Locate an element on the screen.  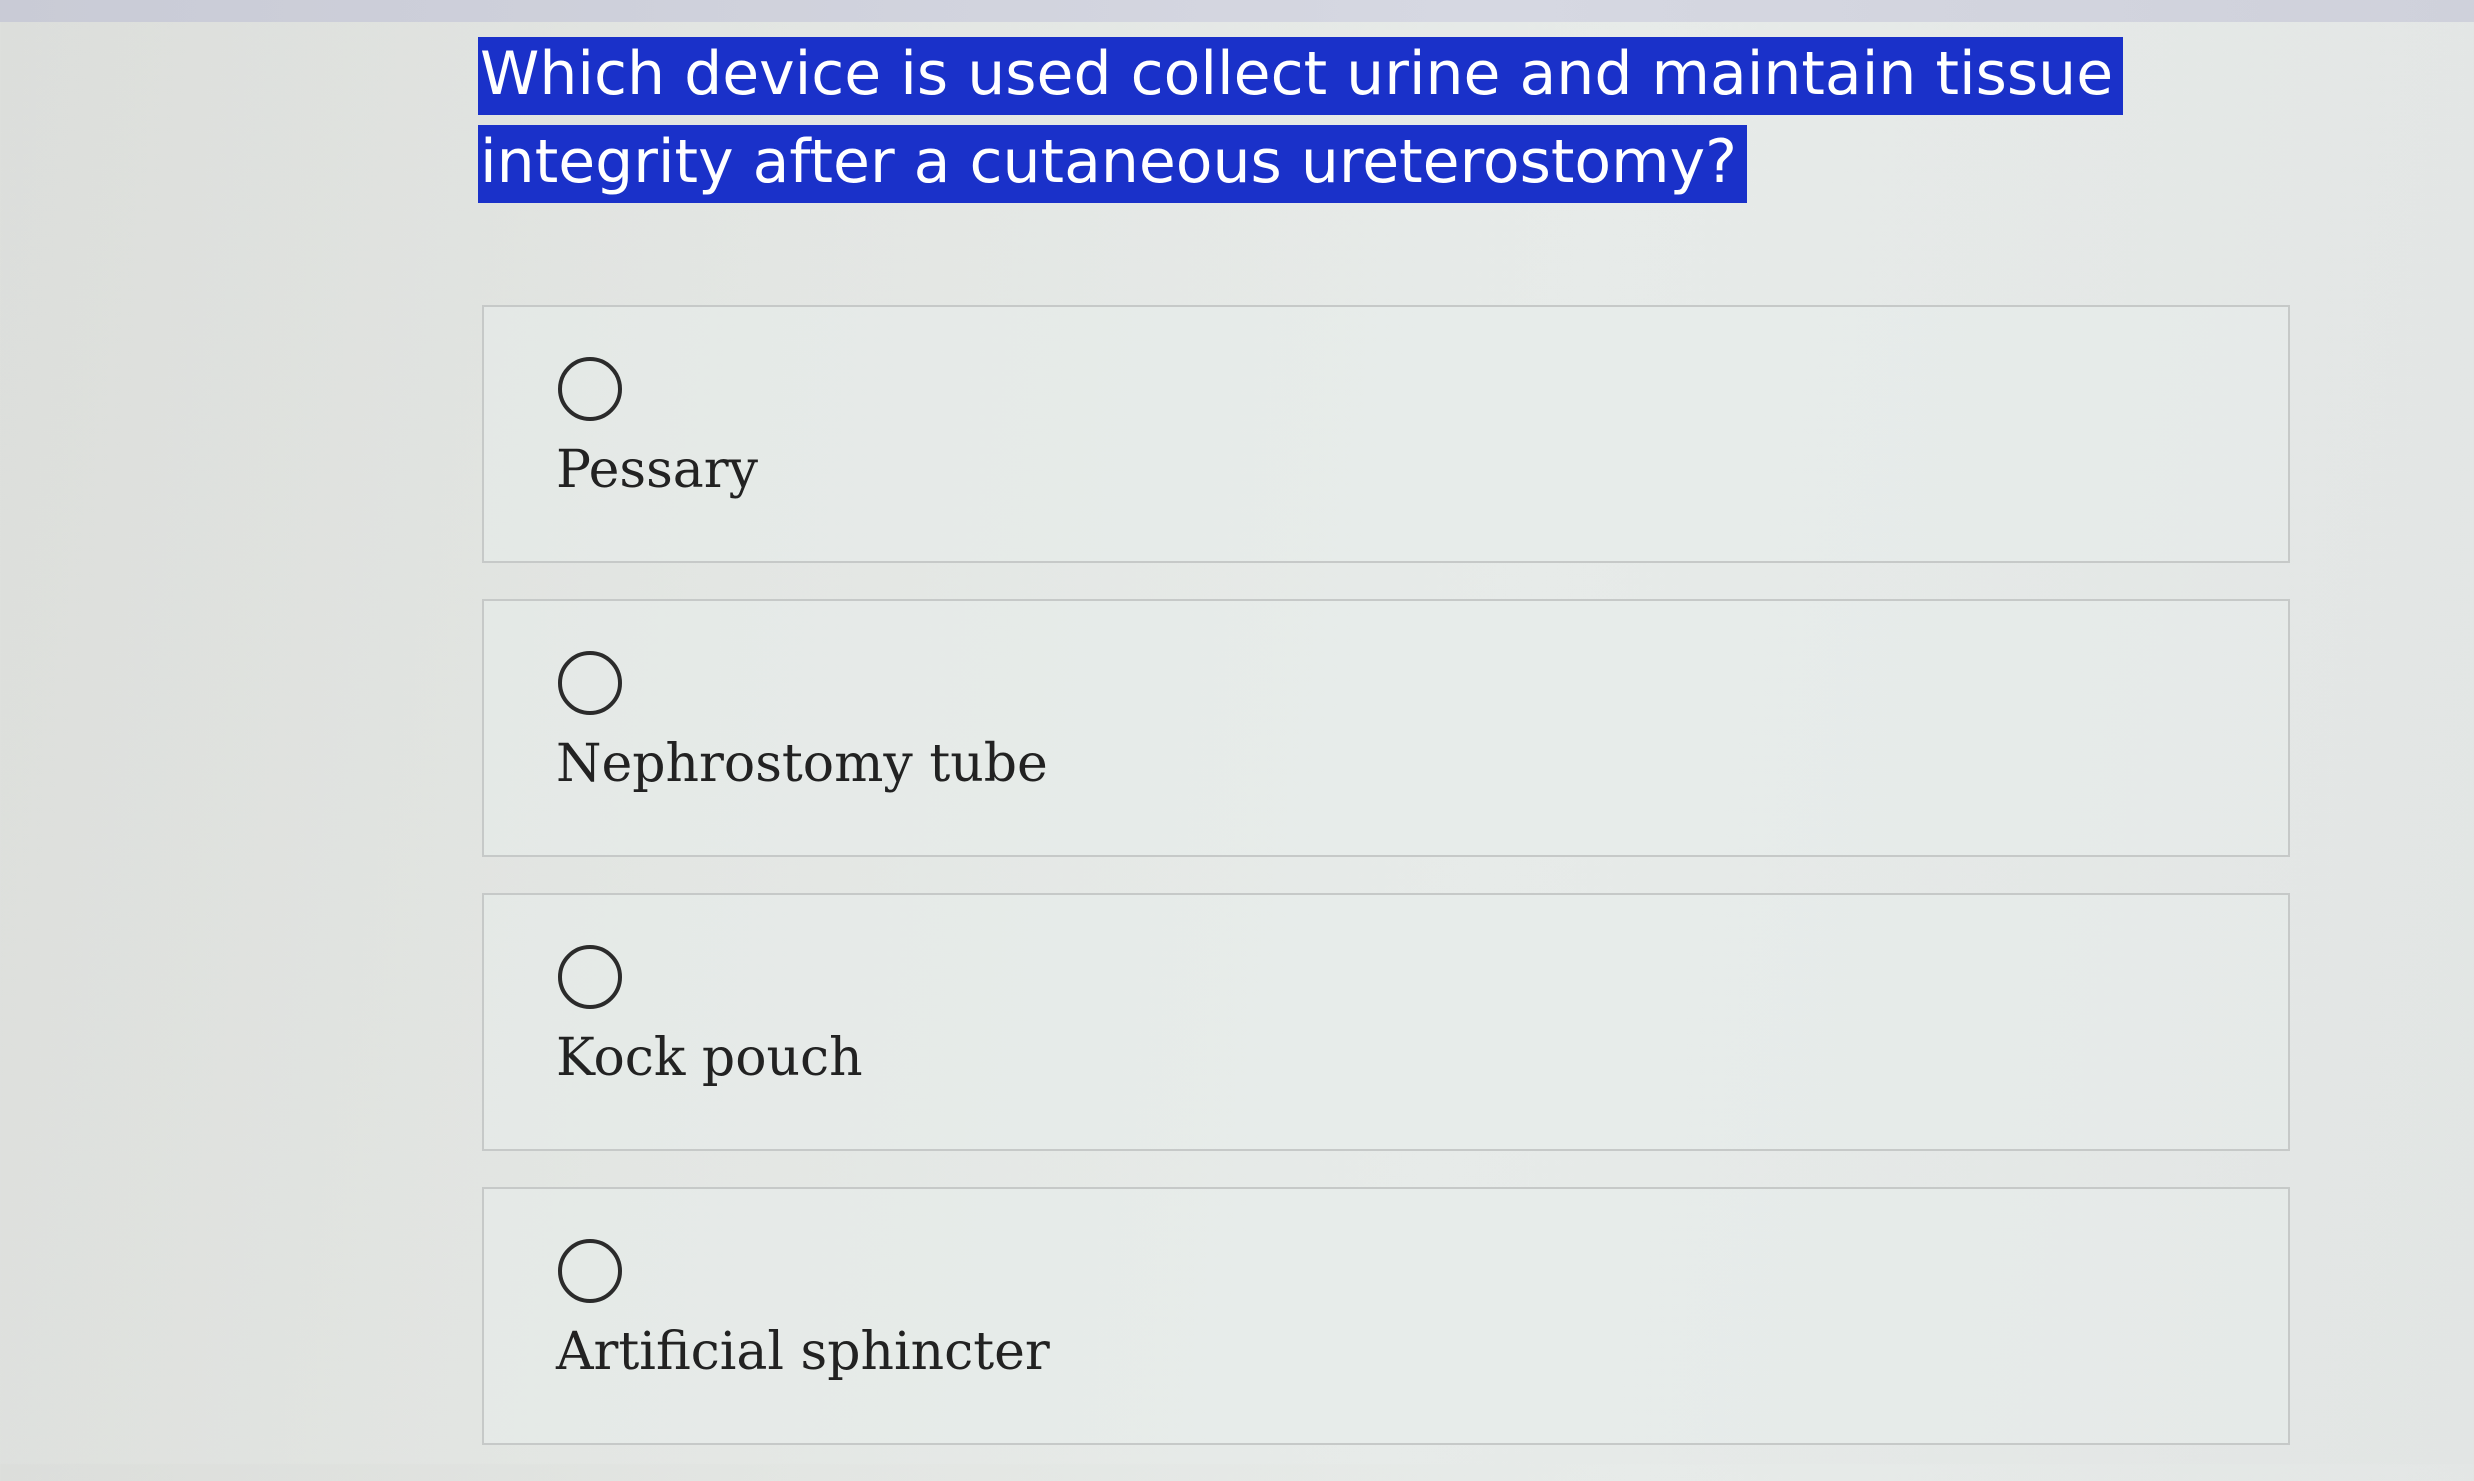
option-label: Artificial sphincter is located at coordinates (803, 1352).